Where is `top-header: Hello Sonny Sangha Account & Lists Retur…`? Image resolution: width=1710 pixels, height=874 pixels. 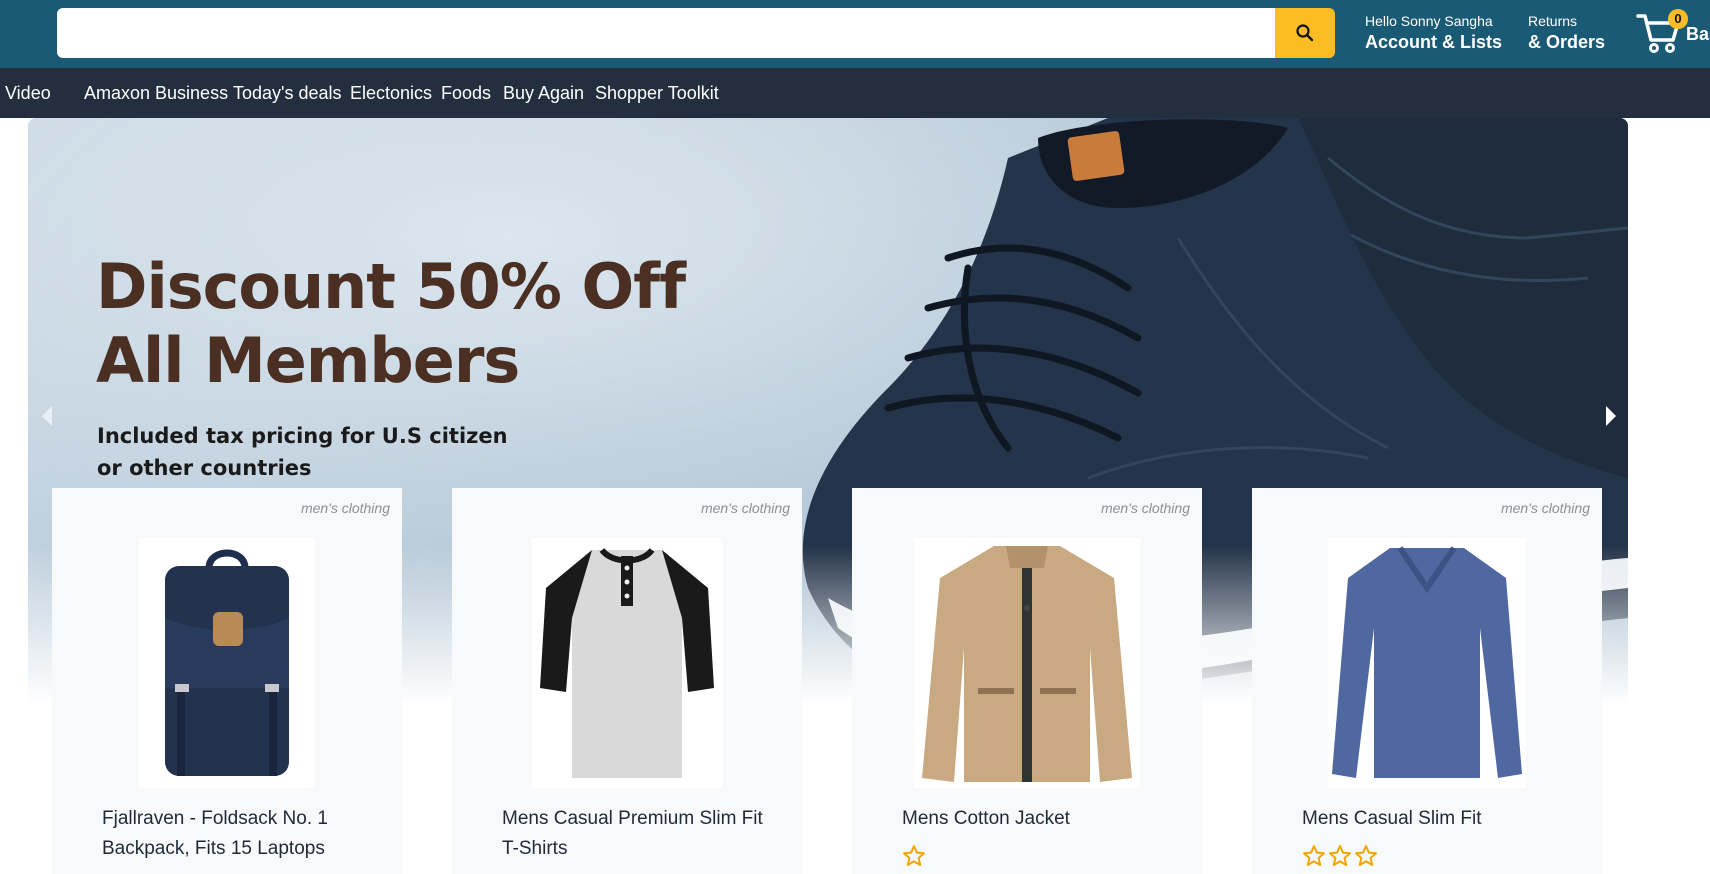 top-header: Hello Sonny Sangha Account & Lists Retur… is located at coordinates (855, 34).